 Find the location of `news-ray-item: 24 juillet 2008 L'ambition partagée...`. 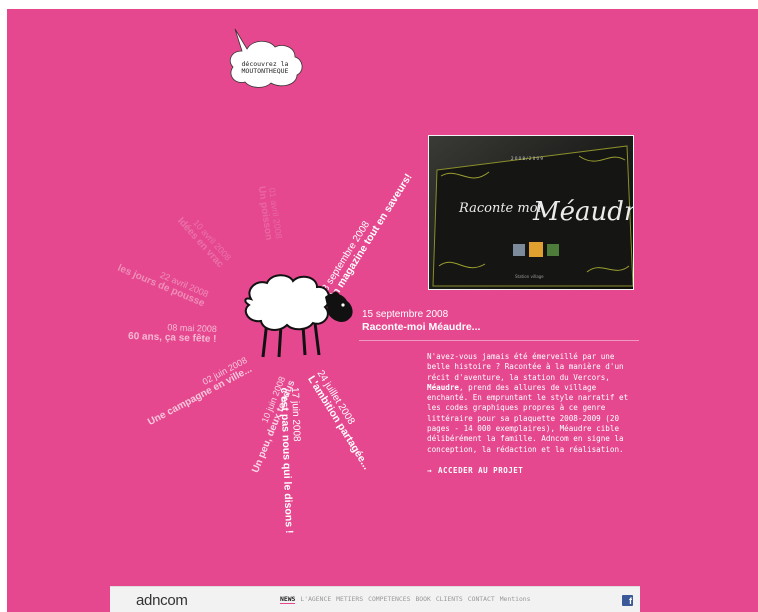

news-ray-item: 24 juillet 2008 L'ambition partagée... is located at coordinates (343, 420).